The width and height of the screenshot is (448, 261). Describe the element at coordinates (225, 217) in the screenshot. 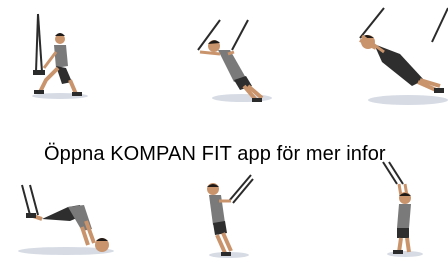

I see `row-exercise-icon` at that location.